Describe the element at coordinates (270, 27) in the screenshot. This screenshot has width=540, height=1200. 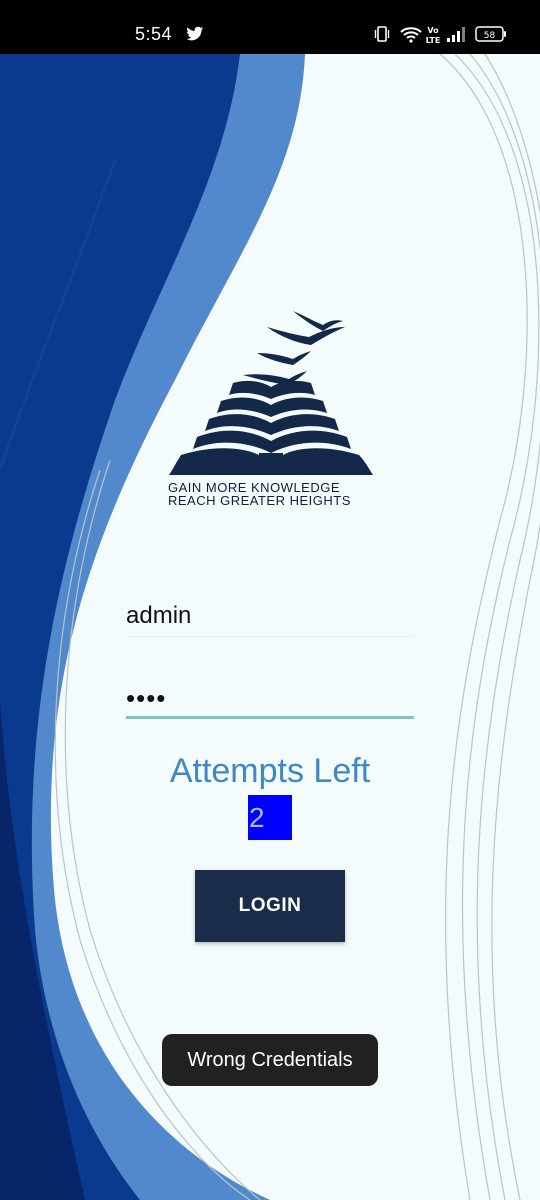
I see `status-bar: 5:54 Vo LTE 58` at that location.